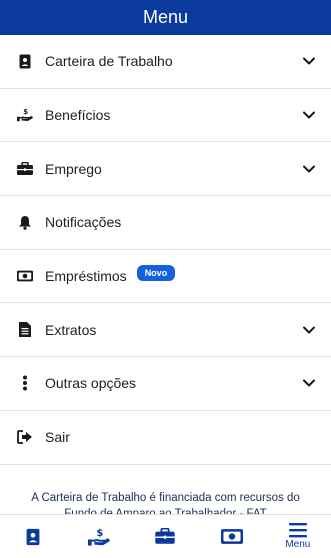  Describe the element at coordinates (165, 223) in the screenshot. I see `menu-item-notificacoes: Notificações` at that location.